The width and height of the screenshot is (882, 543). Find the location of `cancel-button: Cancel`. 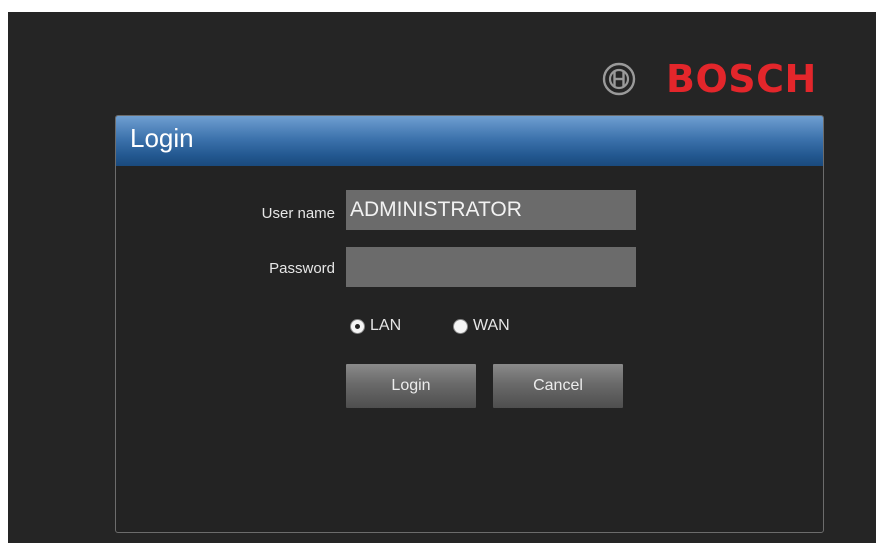

cancel-button: Cancel is located at coordinates (558, 386).